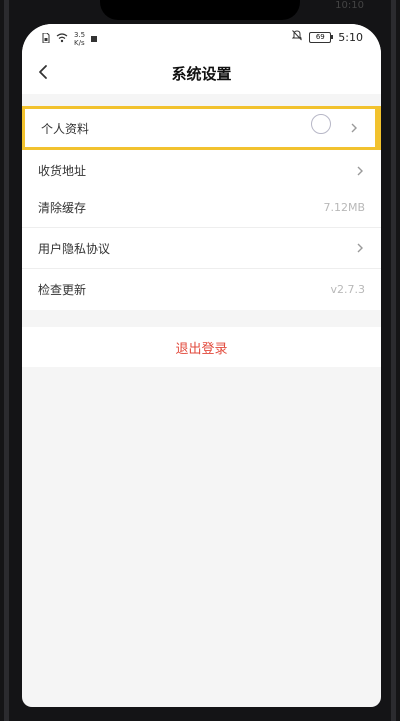  I want to click on status-bar: 3.5 K/s 69 5:10, so click(201, 38).